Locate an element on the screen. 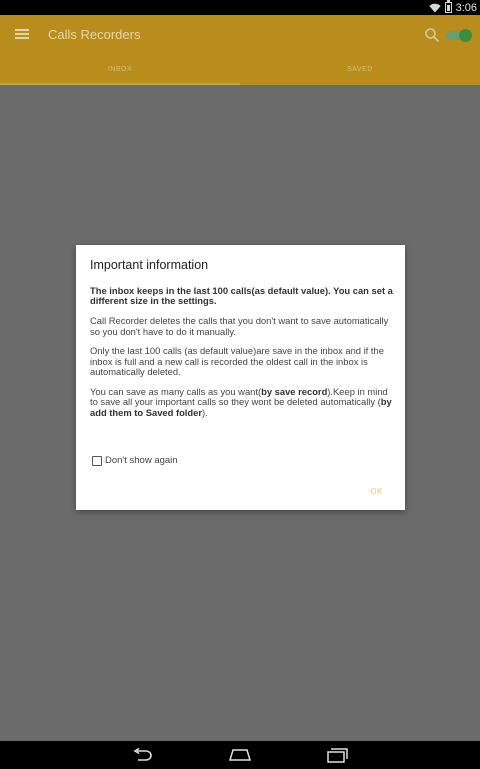 Image resolution: width=480 pixels, height=769 pixels. dialog-title: Important information is located at coordinates (149, 265).